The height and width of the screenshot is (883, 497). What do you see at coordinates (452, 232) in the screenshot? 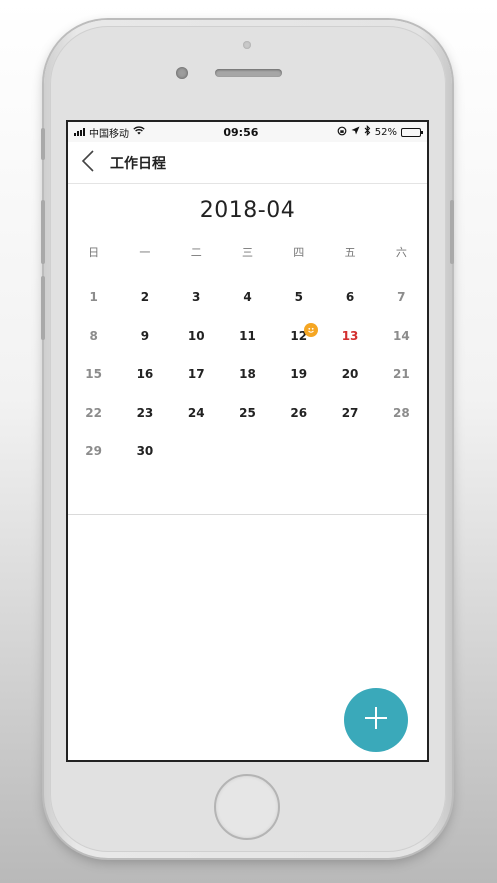
I see `power-button` at bounding box center [452, 232].